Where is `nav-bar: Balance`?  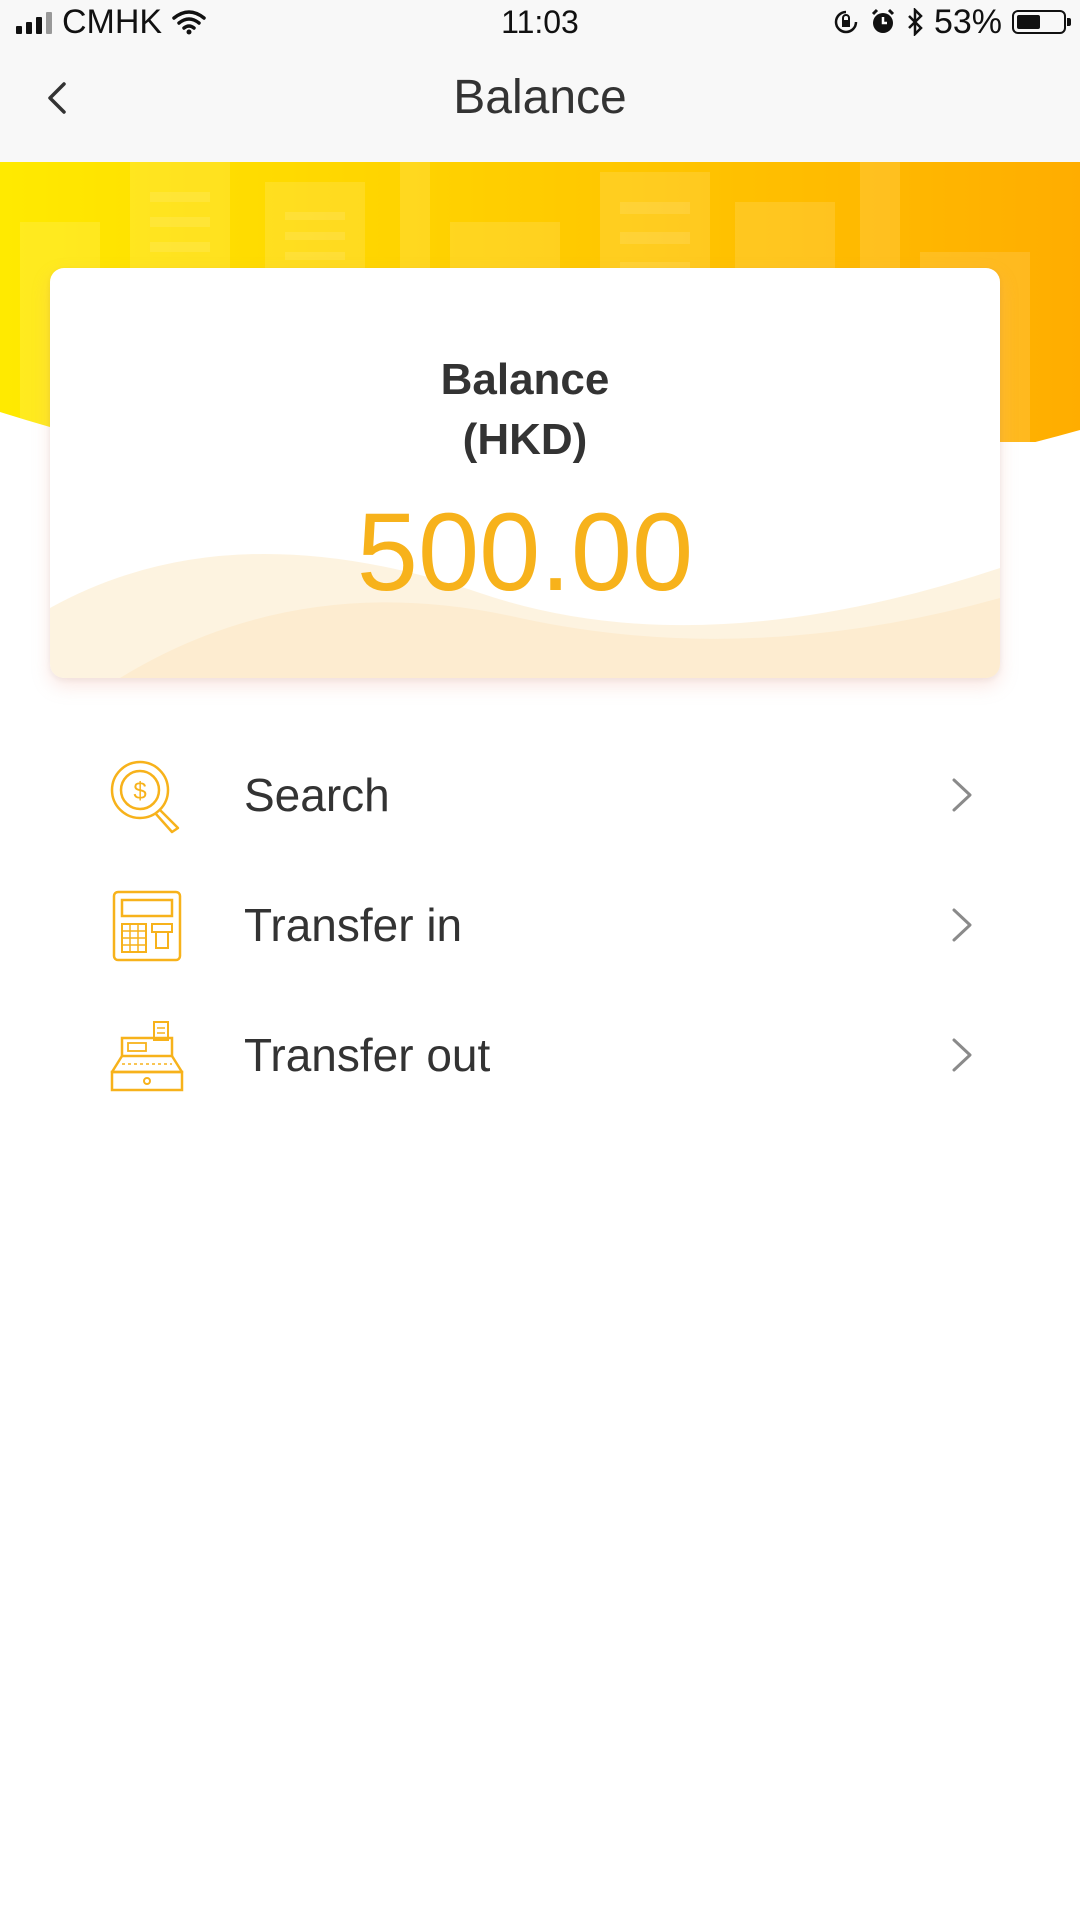 nav-bar: Balance is located at coordinates (540, 103).